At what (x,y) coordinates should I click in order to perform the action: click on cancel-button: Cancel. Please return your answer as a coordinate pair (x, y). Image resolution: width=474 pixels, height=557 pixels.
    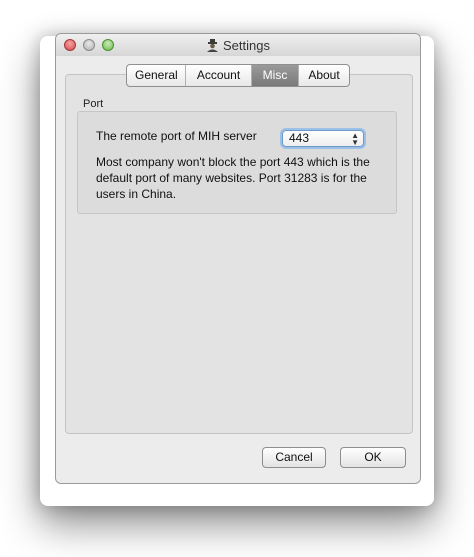
    Looking at the image, I should click on (294, 457).